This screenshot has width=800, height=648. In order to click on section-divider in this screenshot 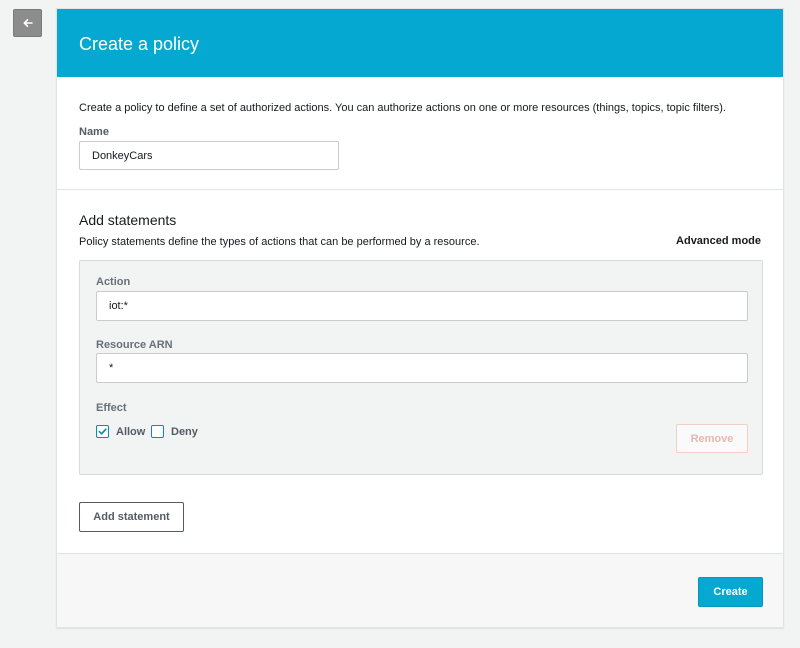, I will do `click(420, 189)`.